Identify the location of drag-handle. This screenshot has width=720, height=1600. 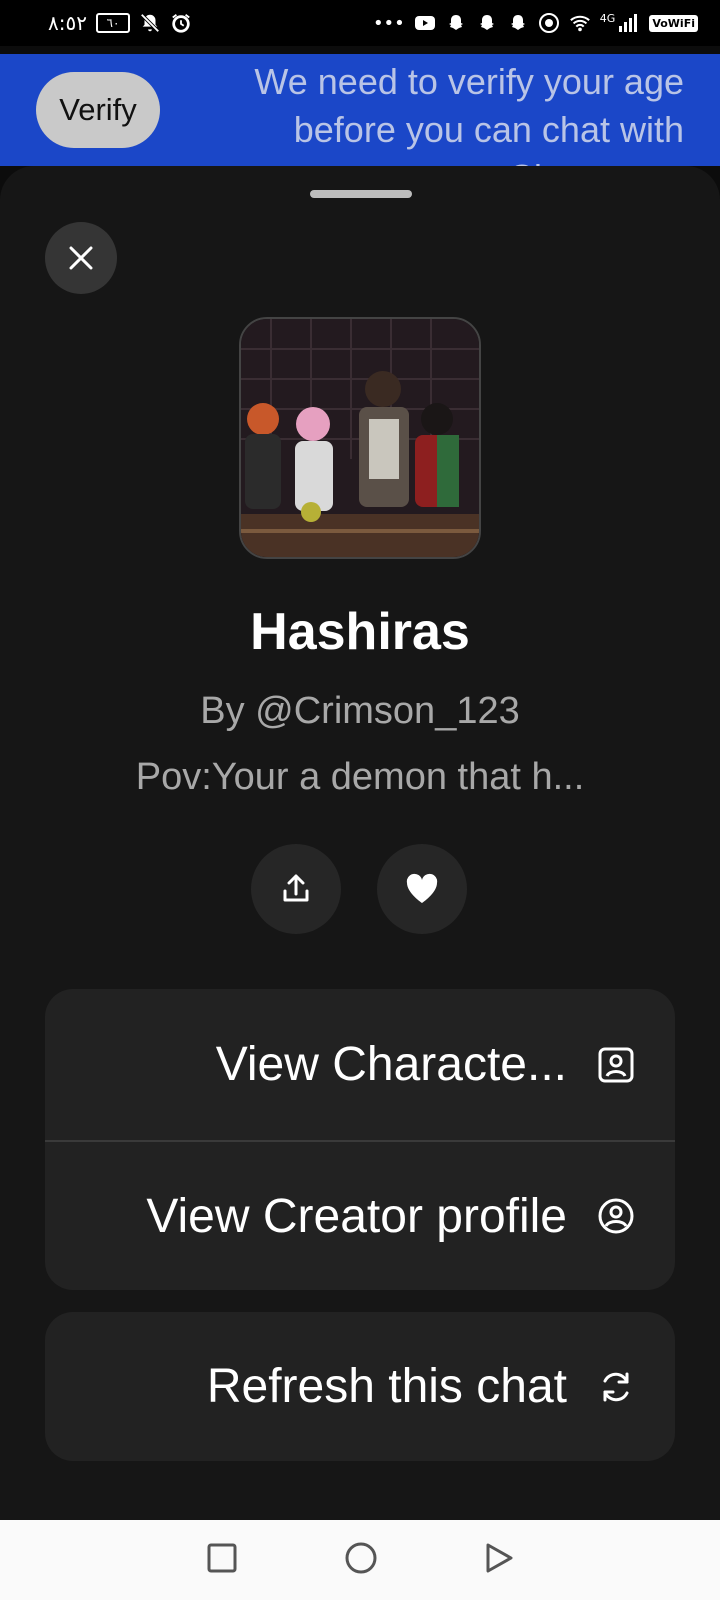
(361, 194).